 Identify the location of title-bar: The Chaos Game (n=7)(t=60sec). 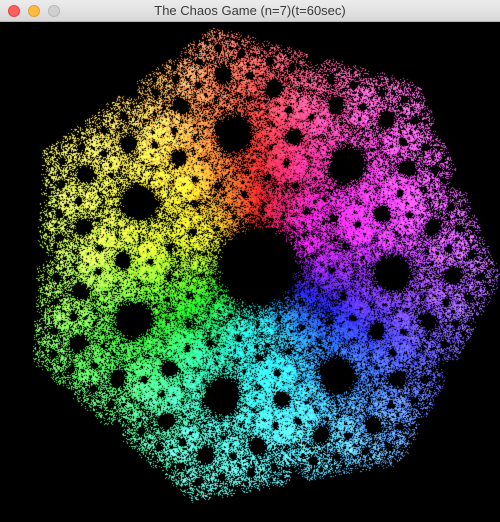
(250, 11).